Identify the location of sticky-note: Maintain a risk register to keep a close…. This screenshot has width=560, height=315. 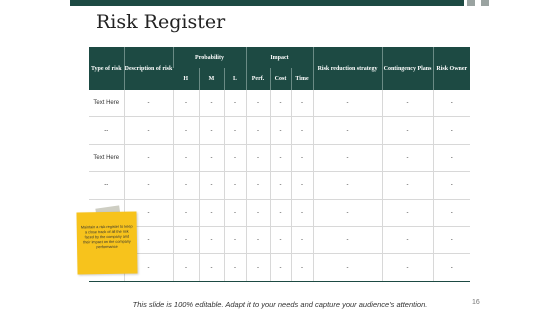
(107, 243).